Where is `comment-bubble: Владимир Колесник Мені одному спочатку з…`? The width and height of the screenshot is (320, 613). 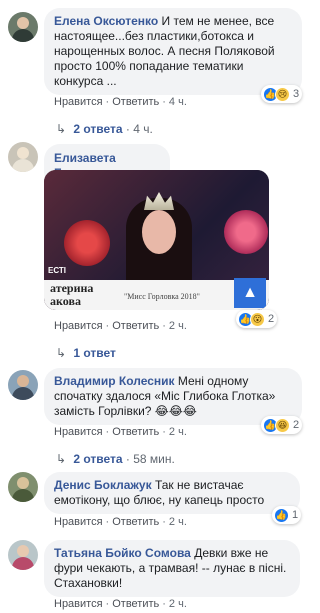
comment-bubble: Владимир Колесник Мені одному спочатку з… is located at coordinates (173, 396).